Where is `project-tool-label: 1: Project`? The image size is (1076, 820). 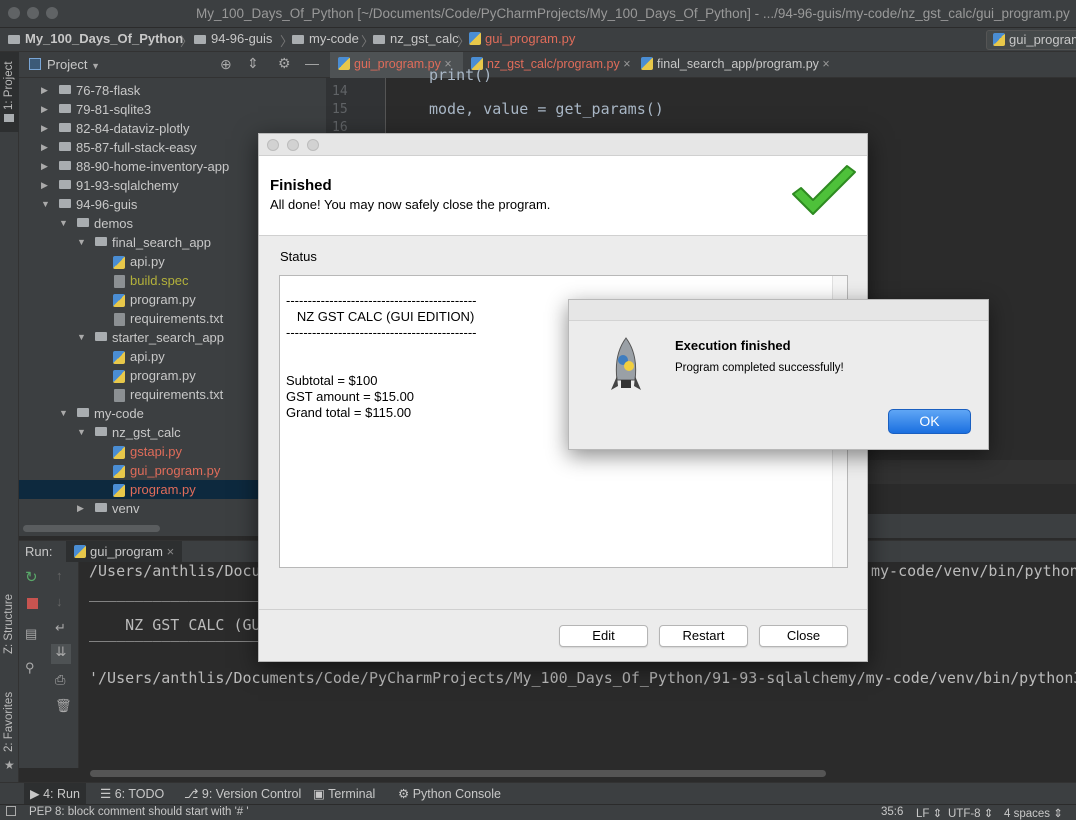
project-tool-label: 1: Project is located at coordinates (9, 85).